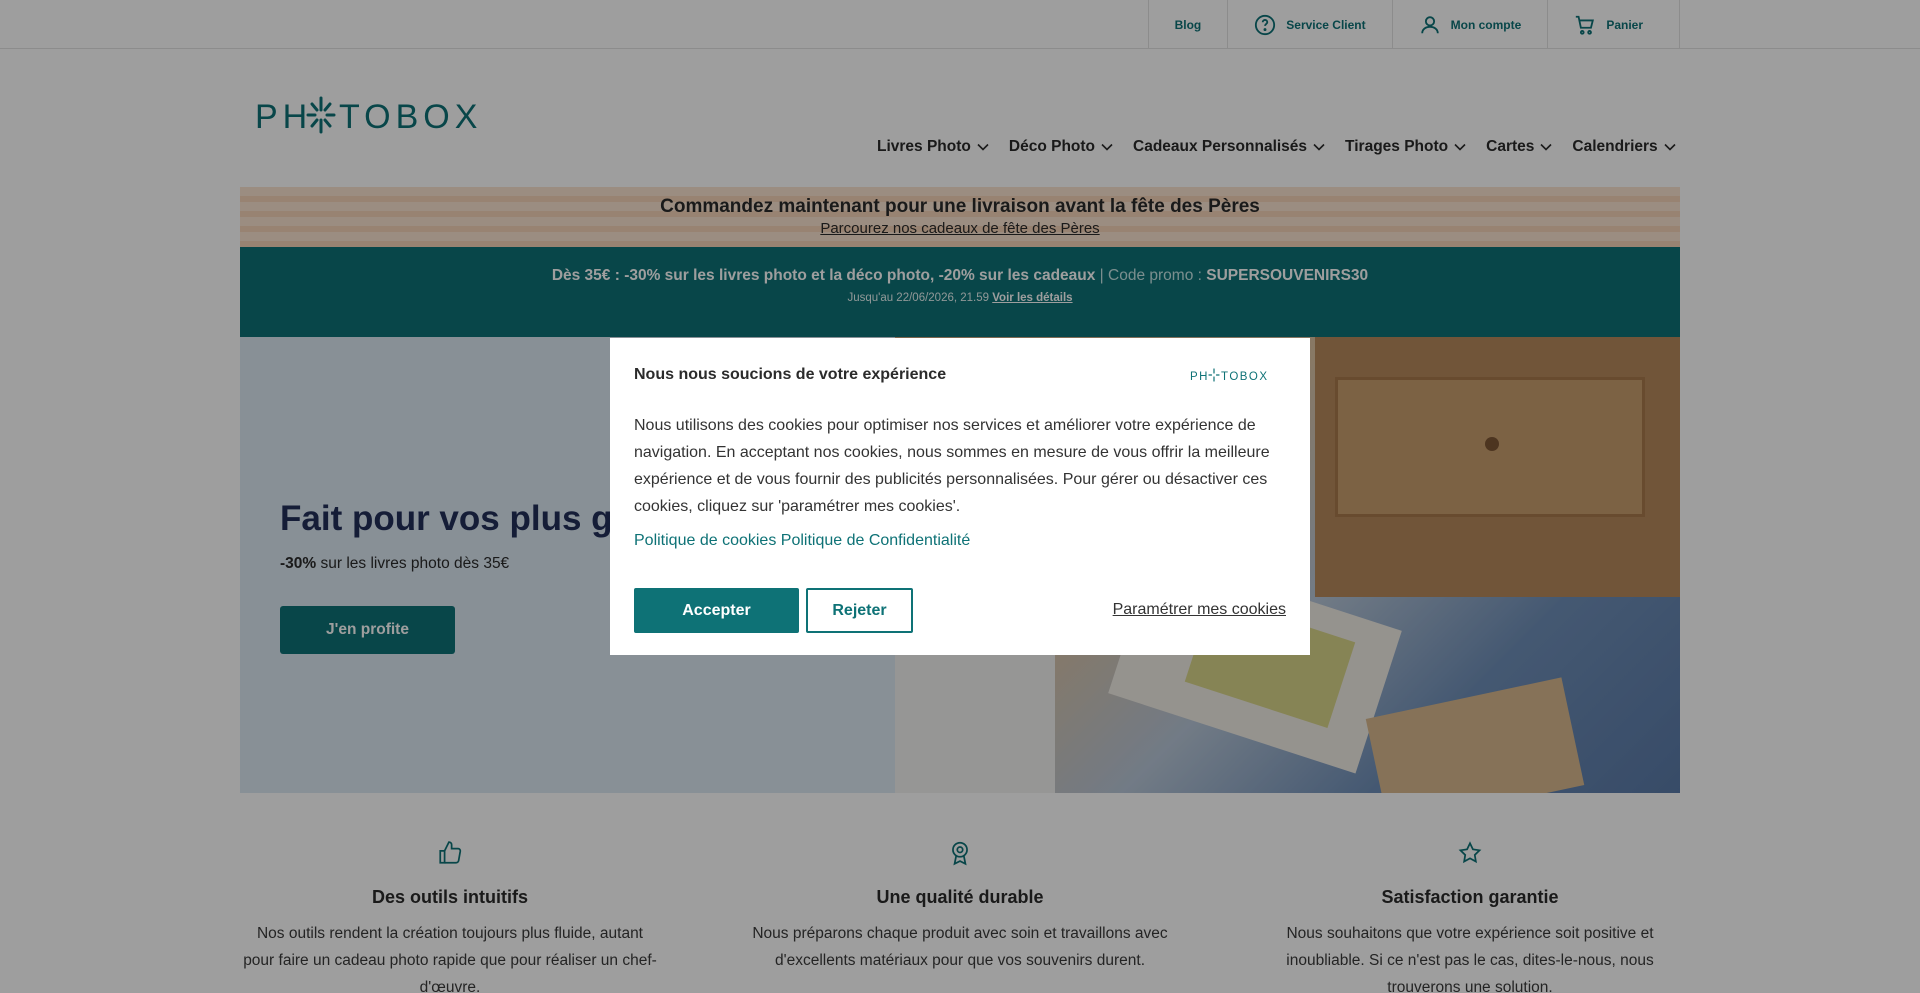  I want to click on cookie-policy-link: Politique de cookies, so click(705, 540).